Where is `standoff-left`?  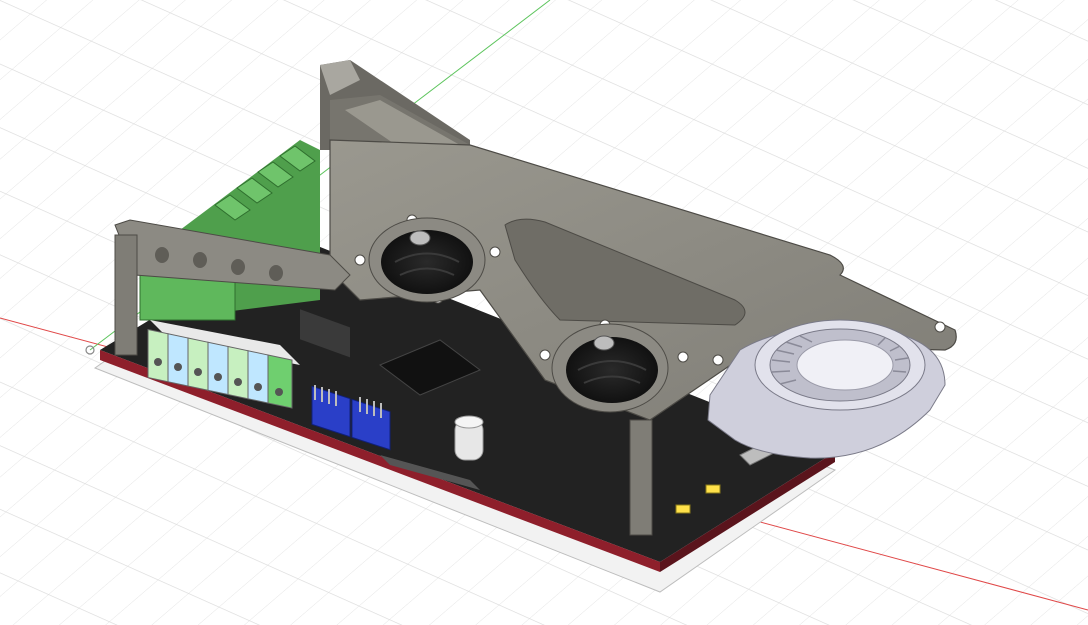 standoff-left is located at coordinates (126, 295).